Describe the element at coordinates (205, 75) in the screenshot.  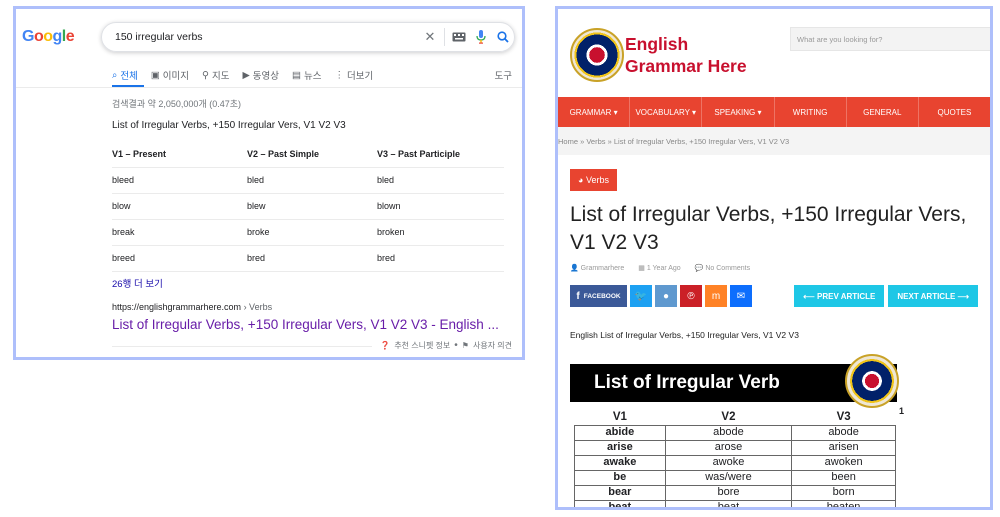
I see `map-pin-icon: ⚲` at that location.